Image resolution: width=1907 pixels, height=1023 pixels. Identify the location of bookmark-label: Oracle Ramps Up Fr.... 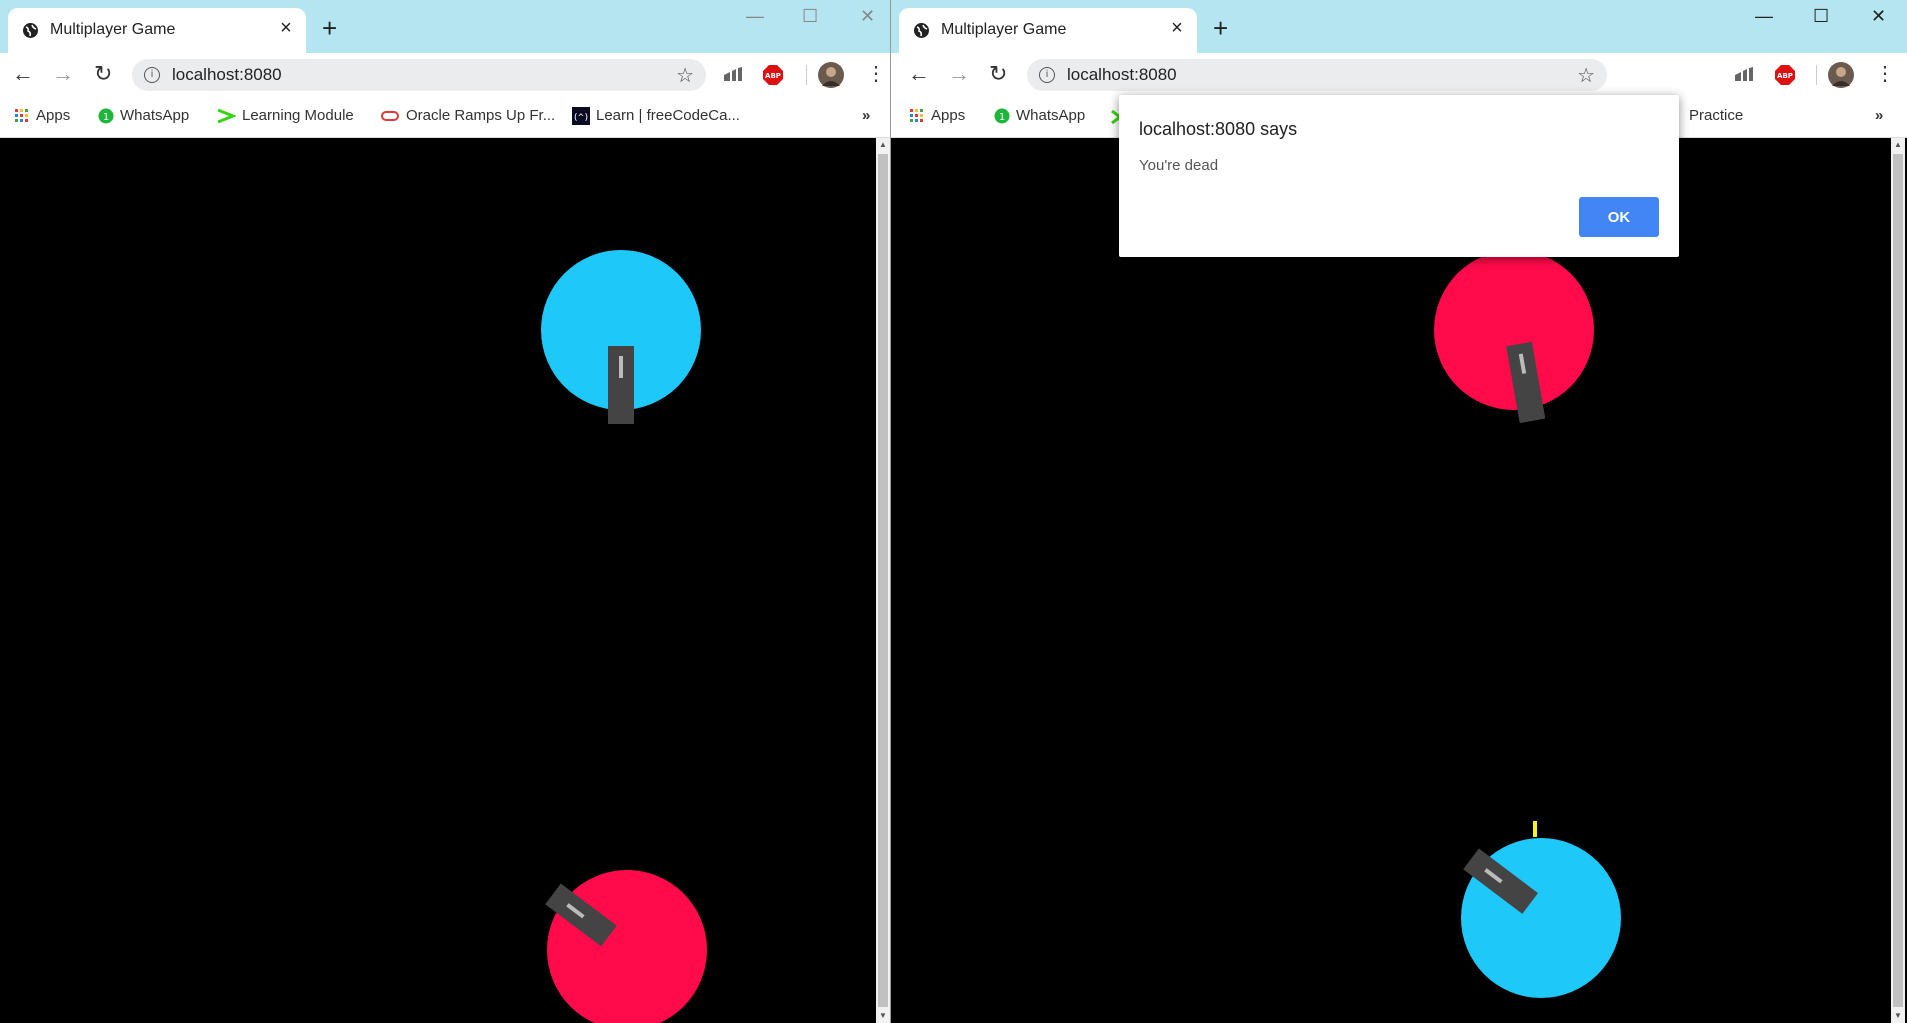
(481, 115).